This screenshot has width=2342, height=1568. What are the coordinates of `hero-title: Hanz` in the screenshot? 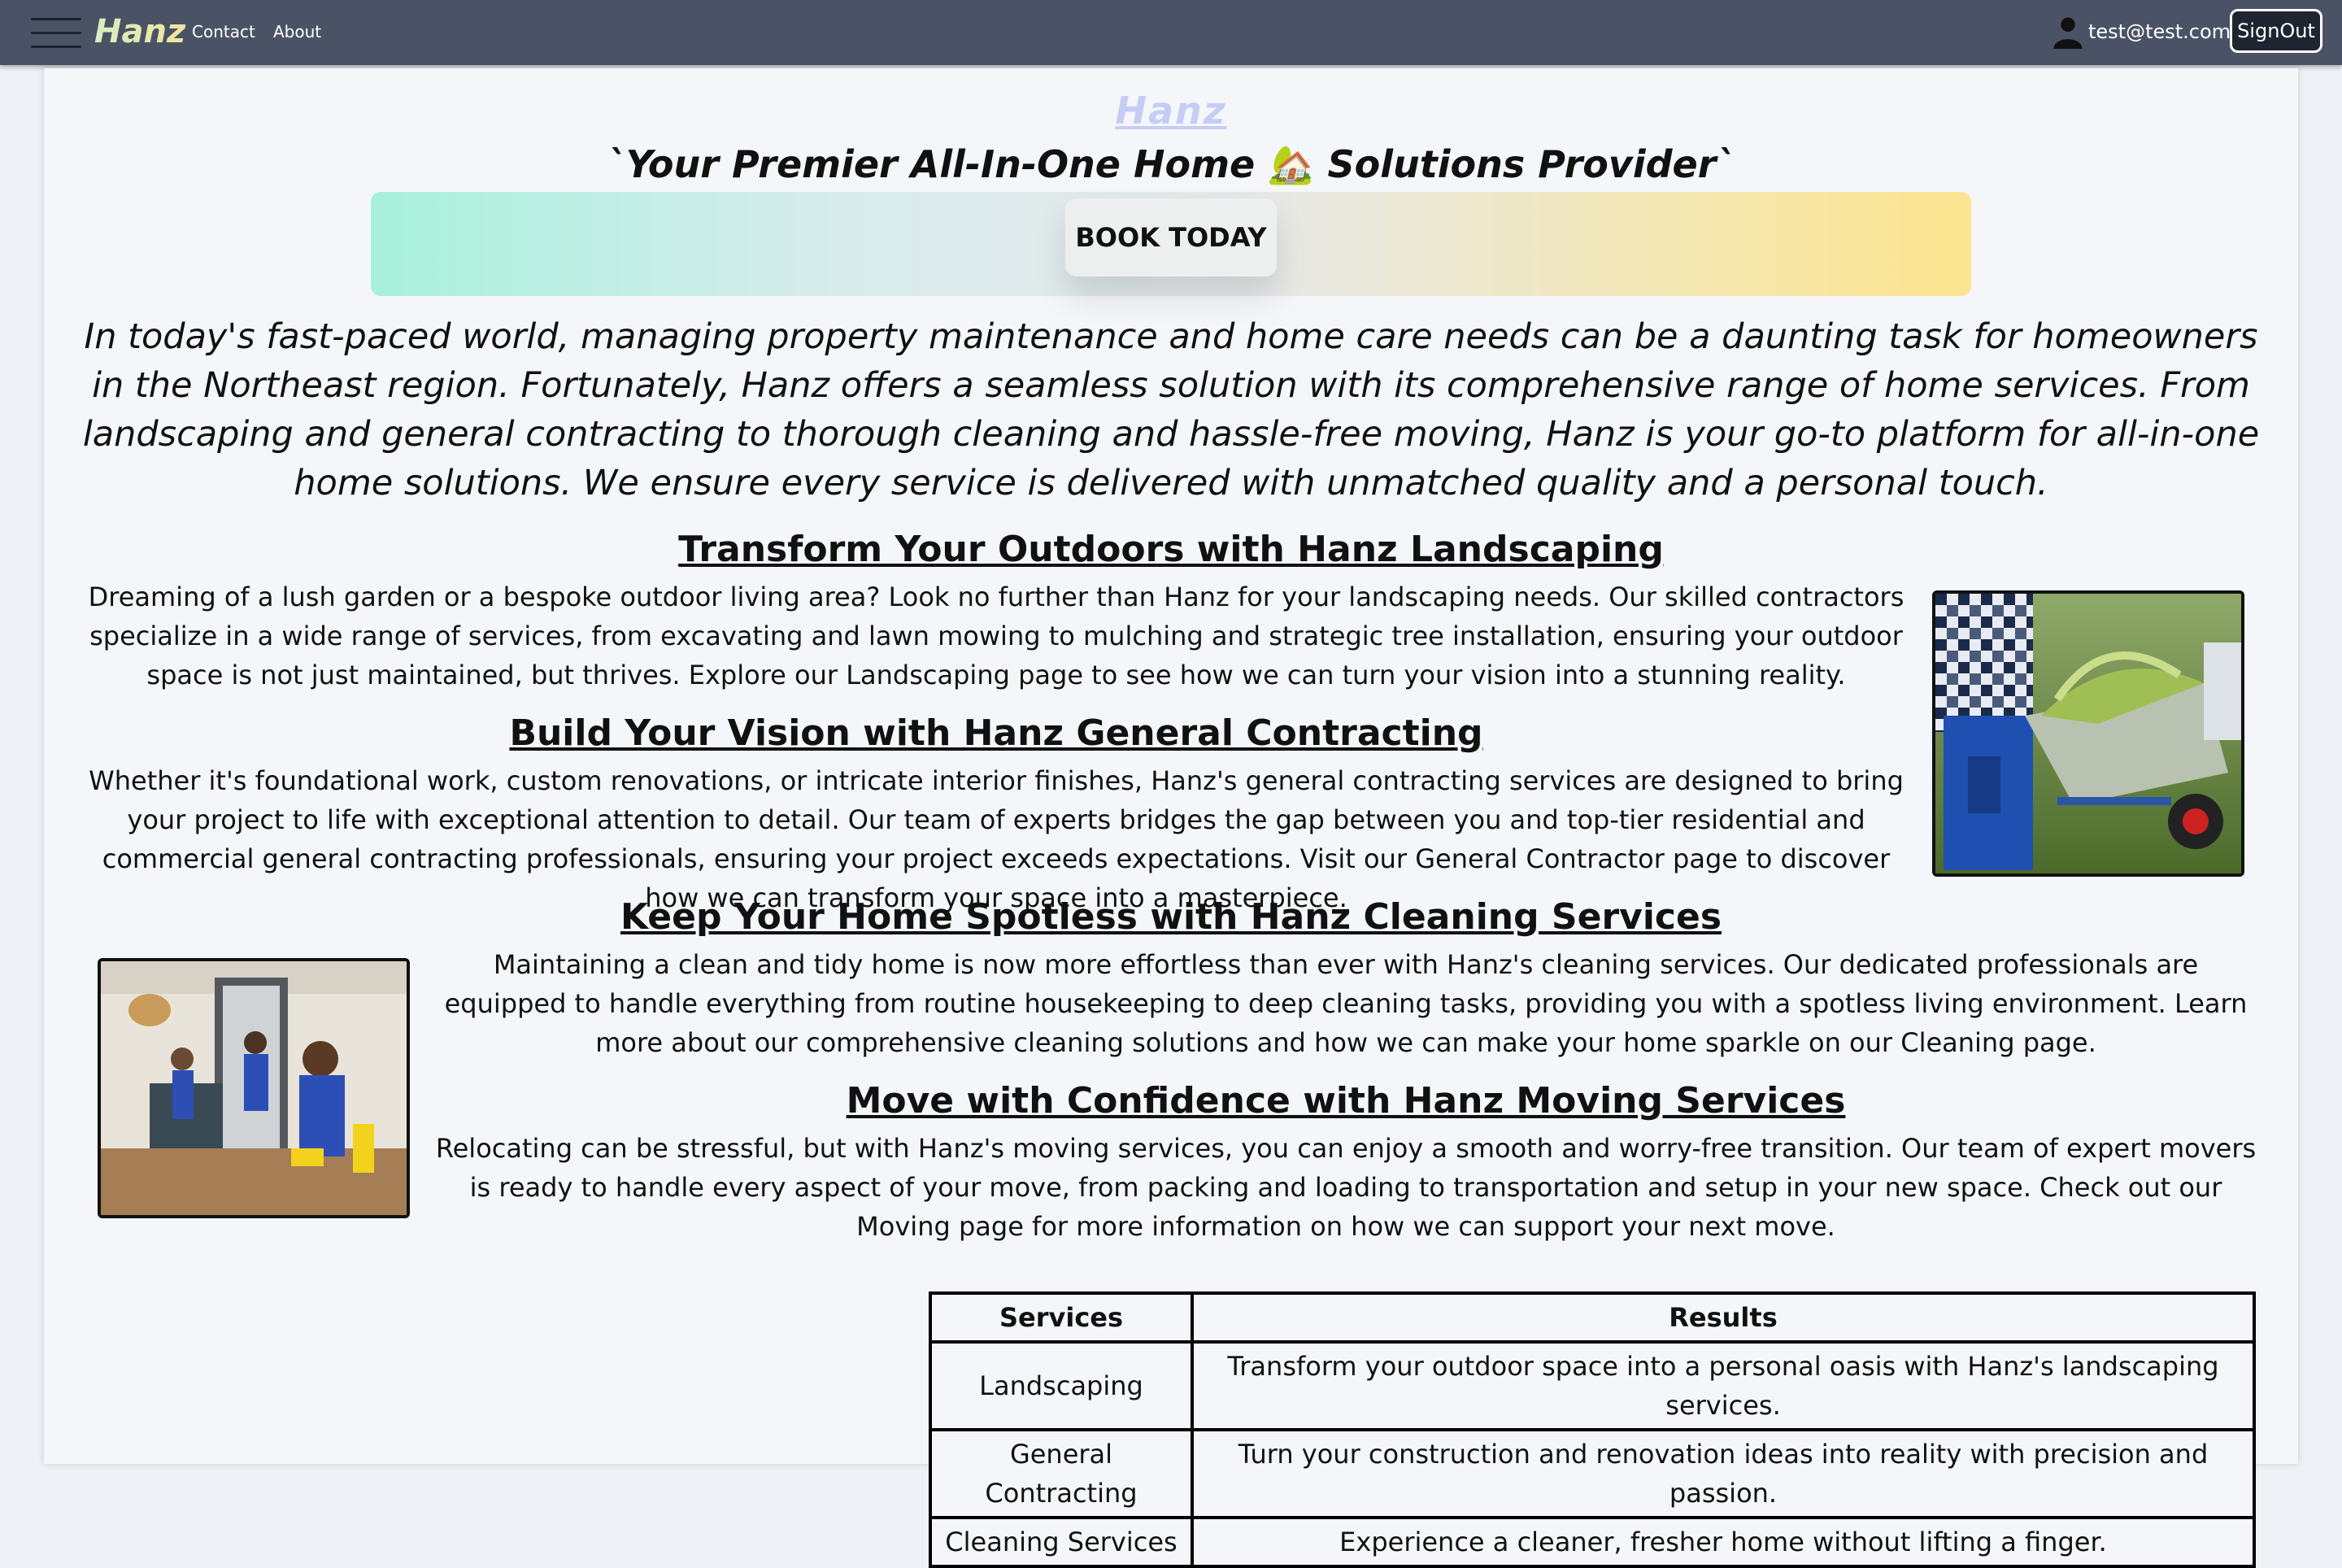 It's located at (1171, 111).